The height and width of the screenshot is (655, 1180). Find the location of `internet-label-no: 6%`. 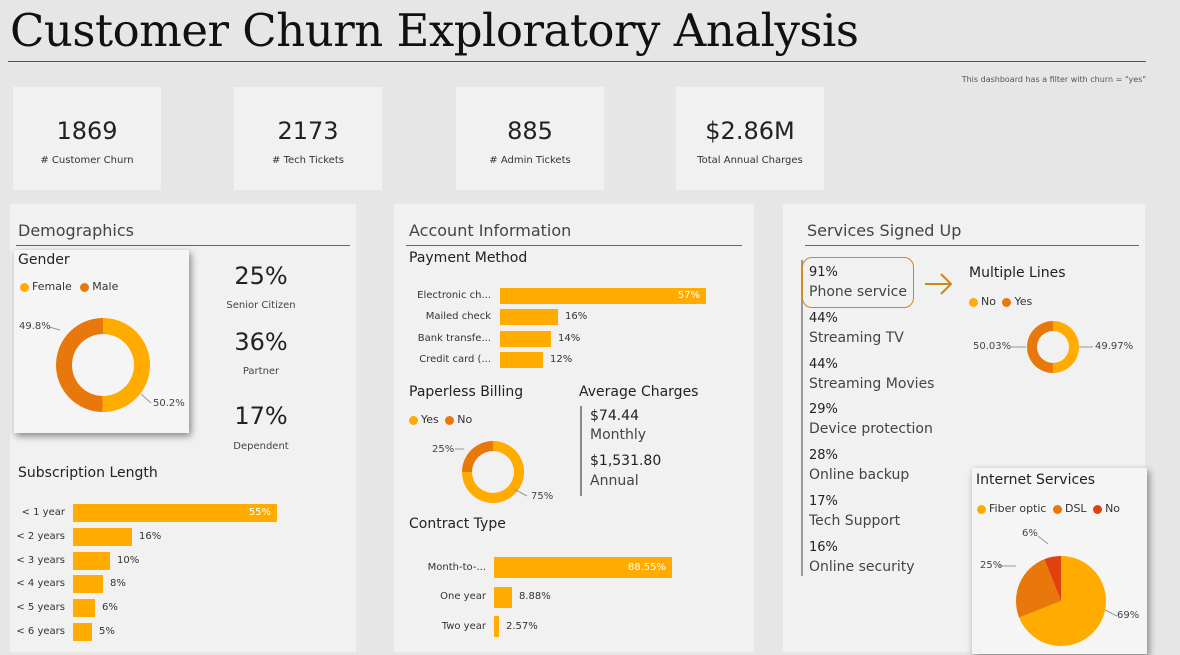

internet-label-no: 6% is located at coordinates (1030, 533).